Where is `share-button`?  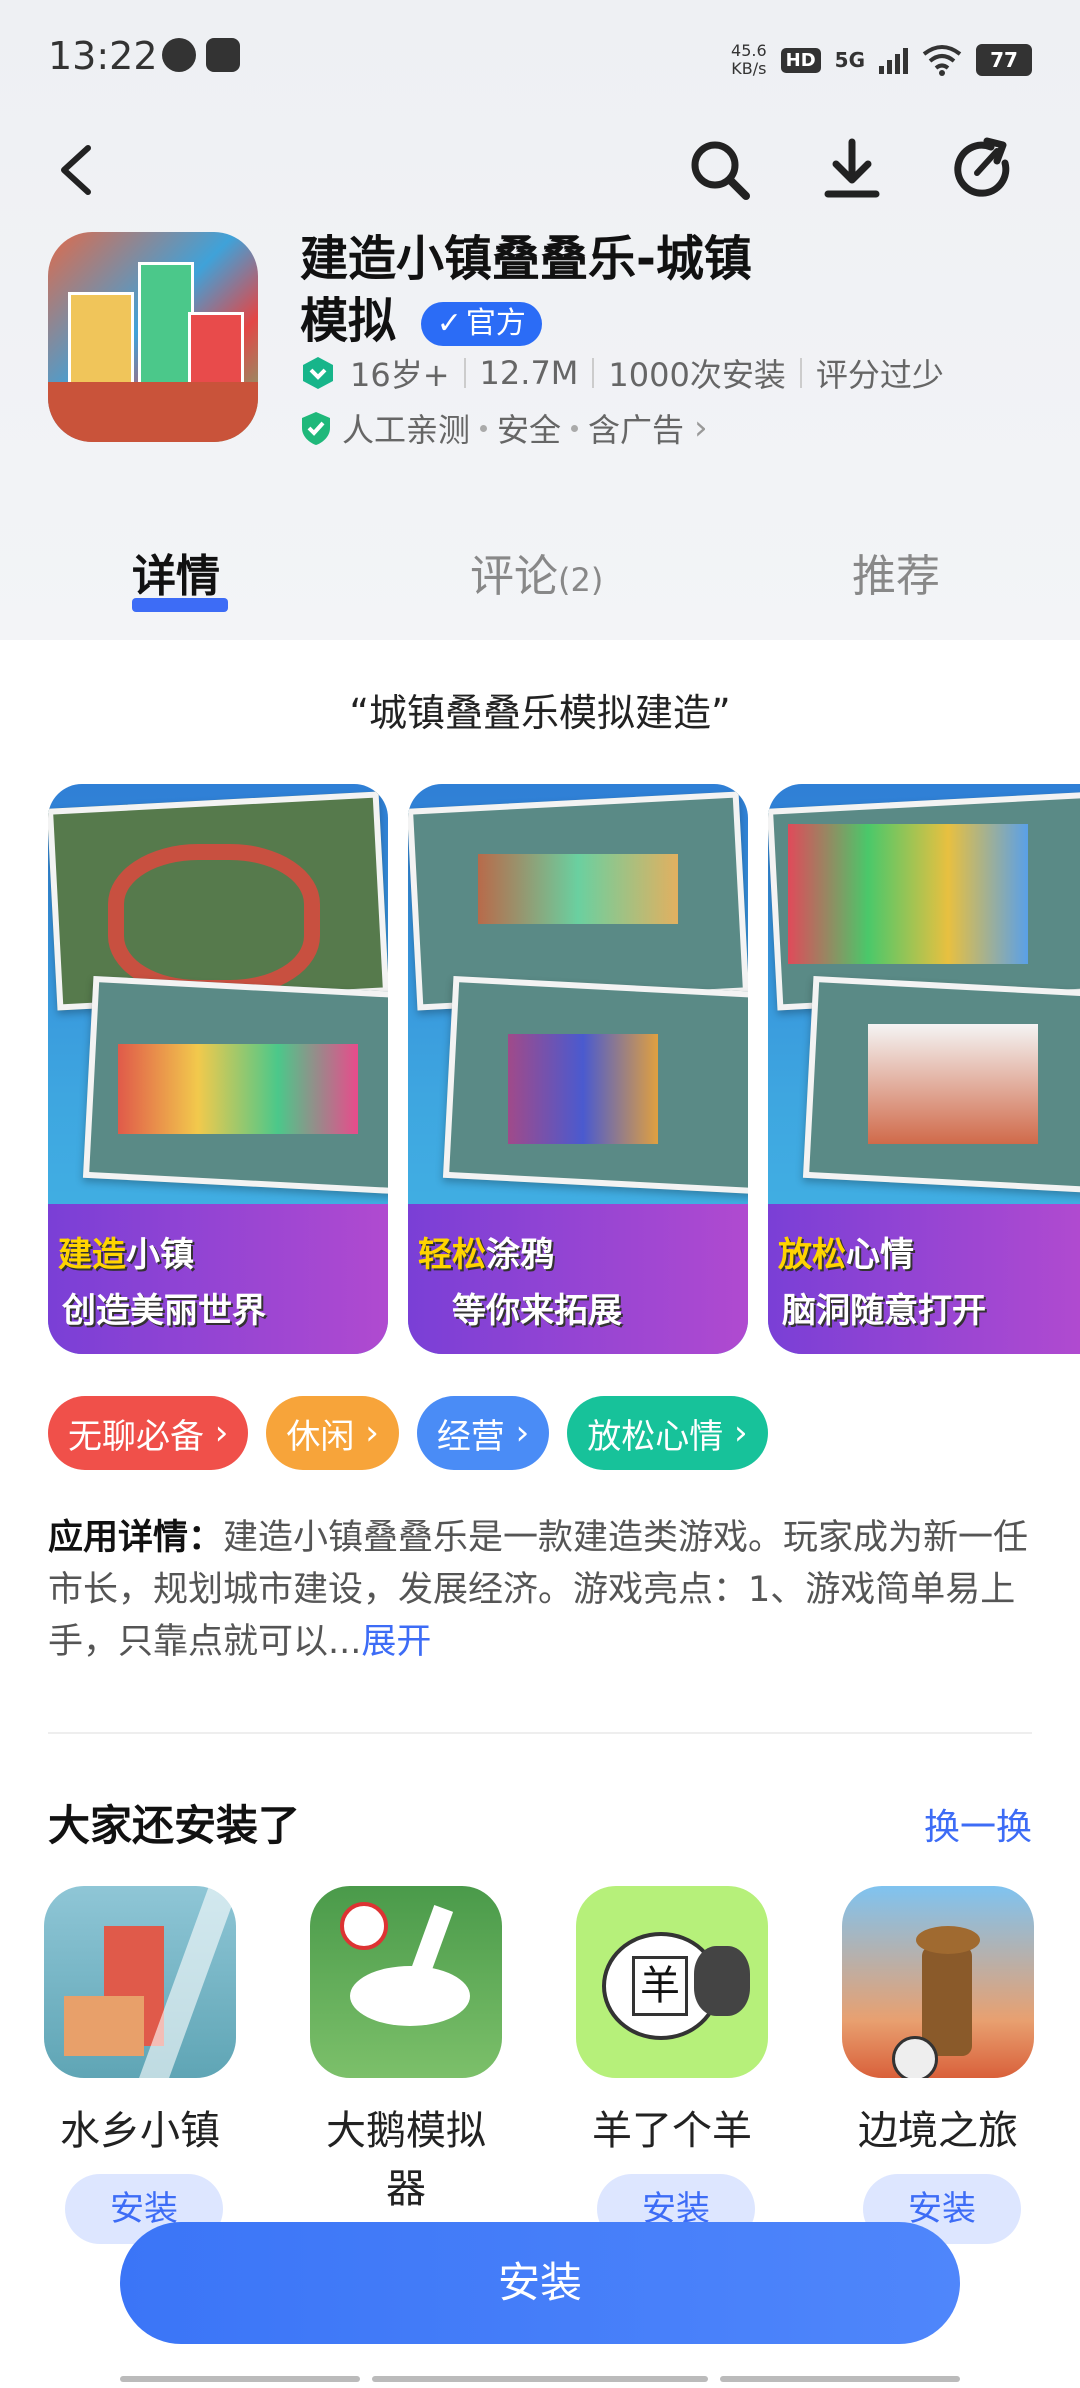
share-button is located at coordinates (984, 170).